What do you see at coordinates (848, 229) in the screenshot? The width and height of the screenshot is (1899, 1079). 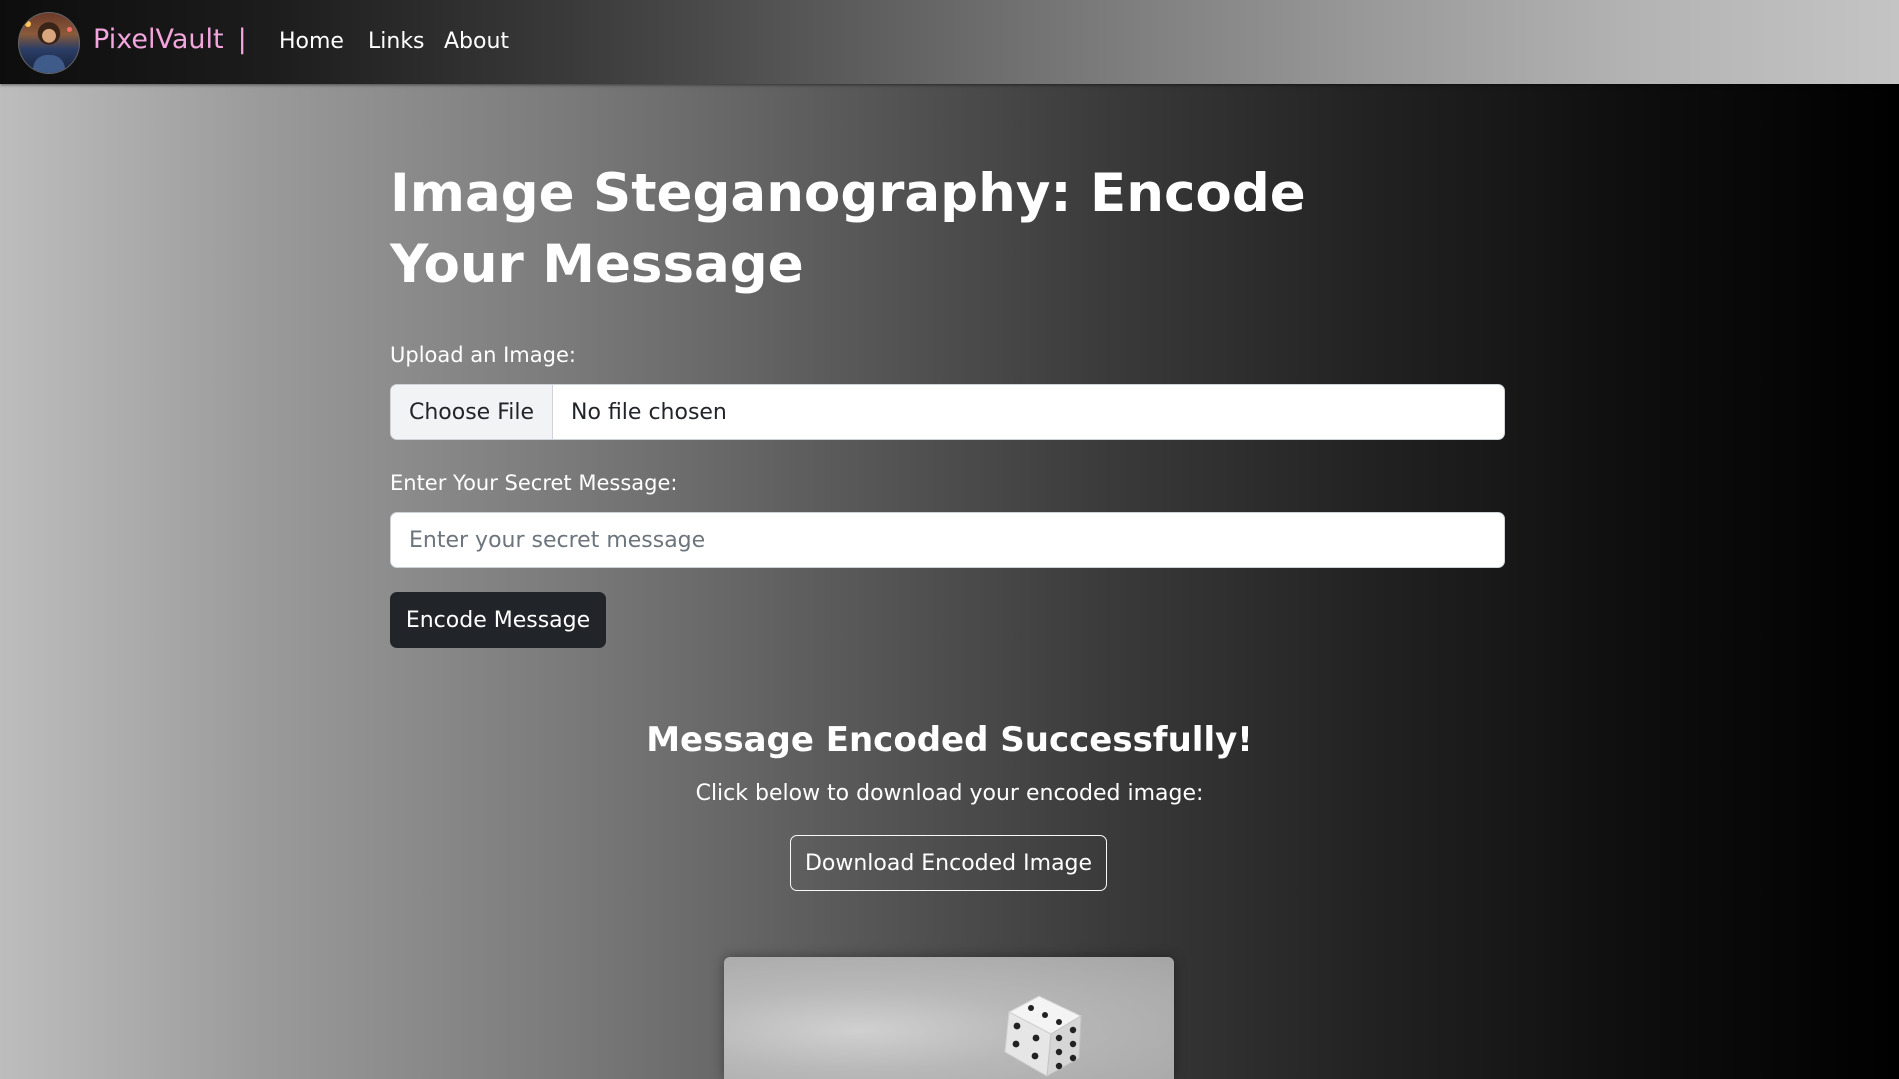 I see `page-title: Image Steganography: Encode Your Message` at bounding box center [848, 229].